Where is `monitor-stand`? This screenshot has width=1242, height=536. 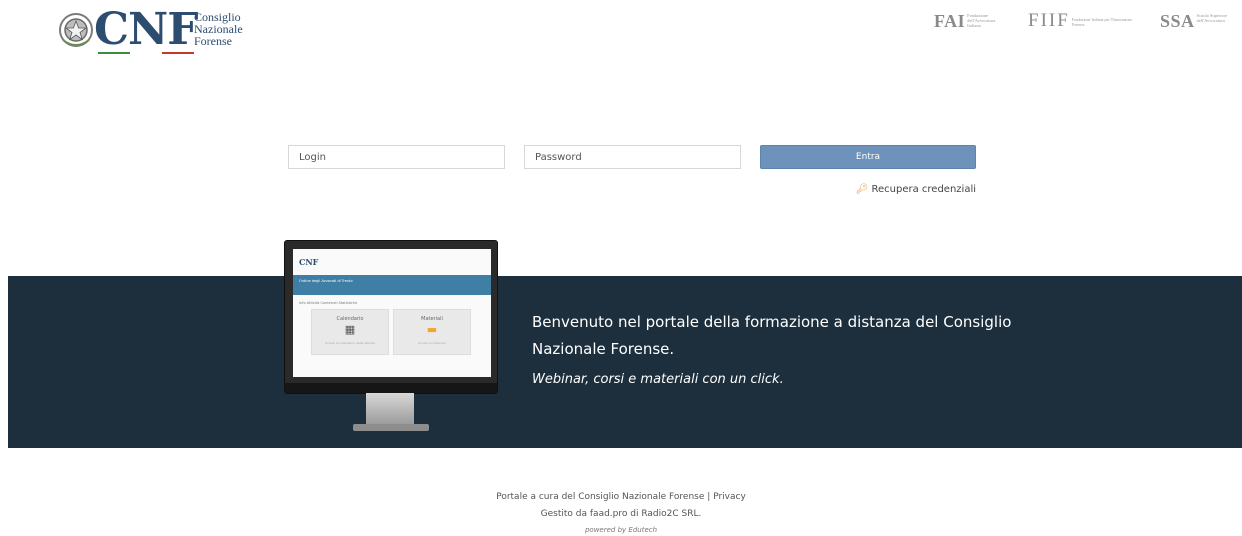
monitor-stand is located at coordinates (390, 409).